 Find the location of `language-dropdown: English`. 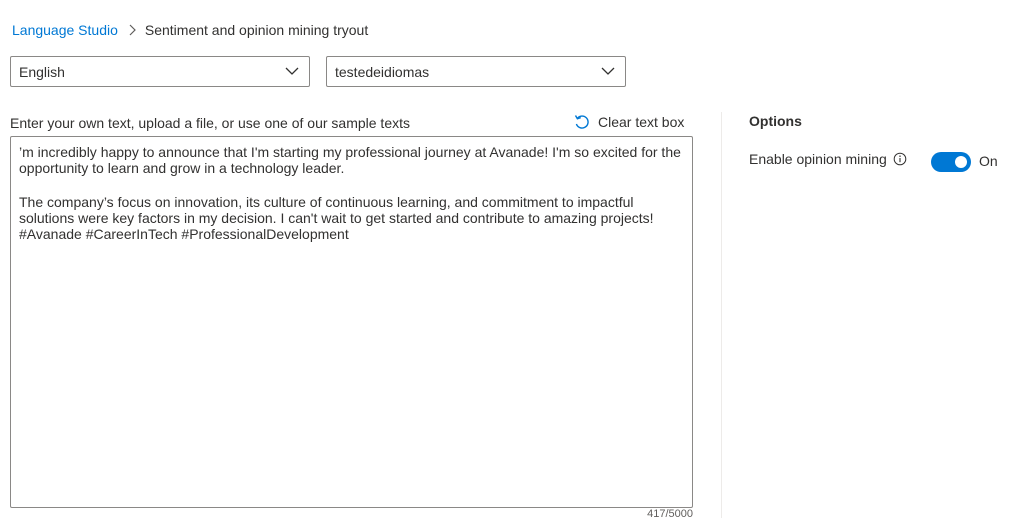

language-dropdown: English is located at coordinates (160, 71).